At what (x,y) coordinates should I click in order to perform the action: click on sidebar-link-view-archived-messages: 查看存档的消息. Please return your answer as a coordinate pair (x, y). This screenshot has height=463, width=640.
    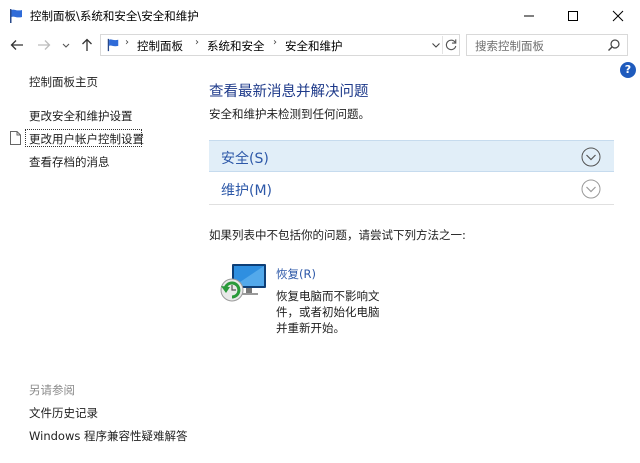
    Looking at the image, I should click on (69, 162).